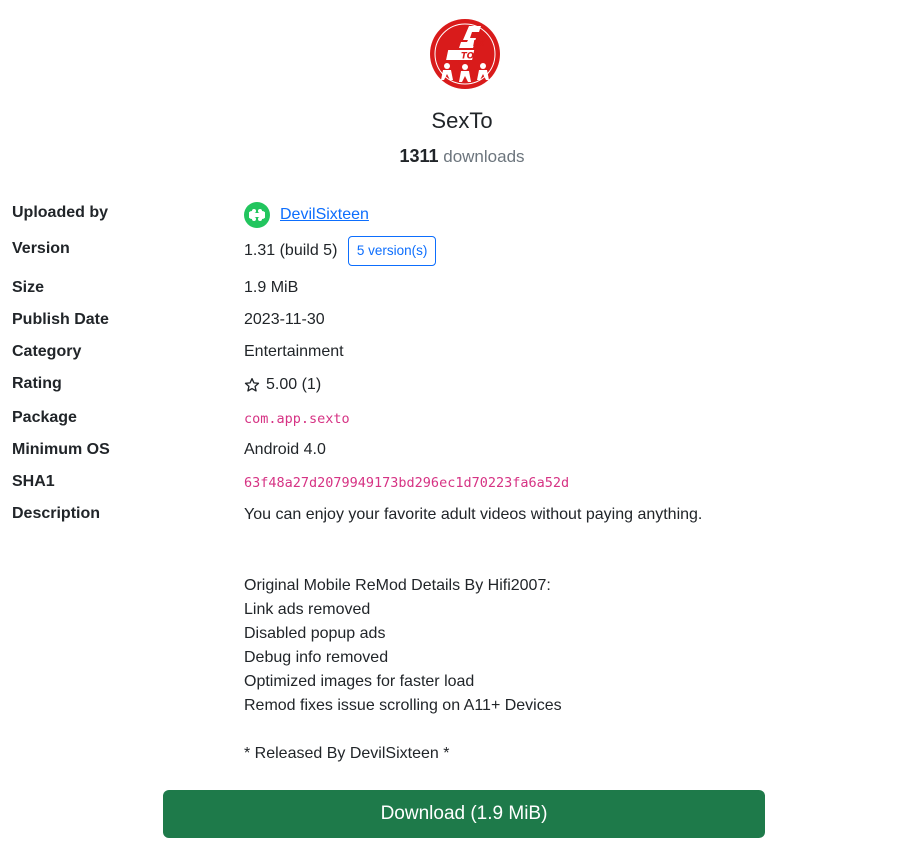 The height and width of the screenshot is (851, 924). I want to click on size-label: Size, so click(28, 287).